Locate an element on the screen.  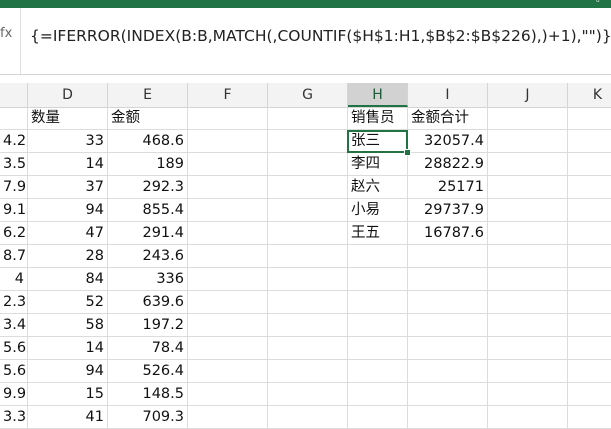
cell: 28822.9 is located at coordinates (448, 164).